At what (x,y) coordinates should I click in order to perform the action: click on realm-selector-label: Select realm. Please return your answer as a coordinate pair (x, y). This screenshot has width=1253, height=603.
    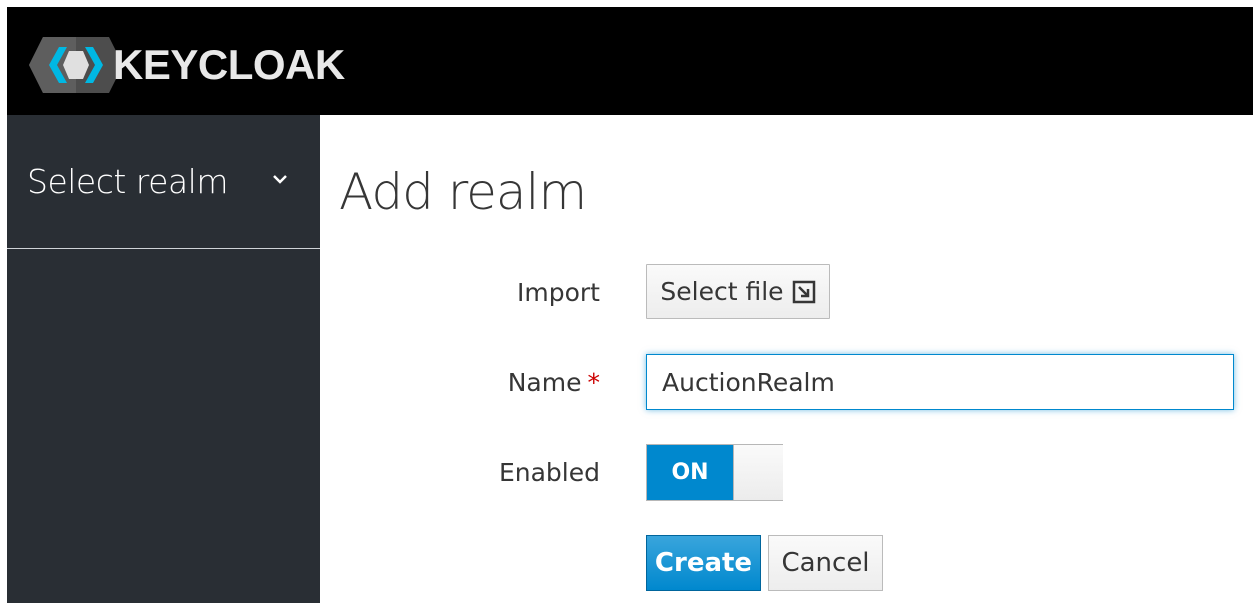
    Looking at the image, I should click on (127, 181).